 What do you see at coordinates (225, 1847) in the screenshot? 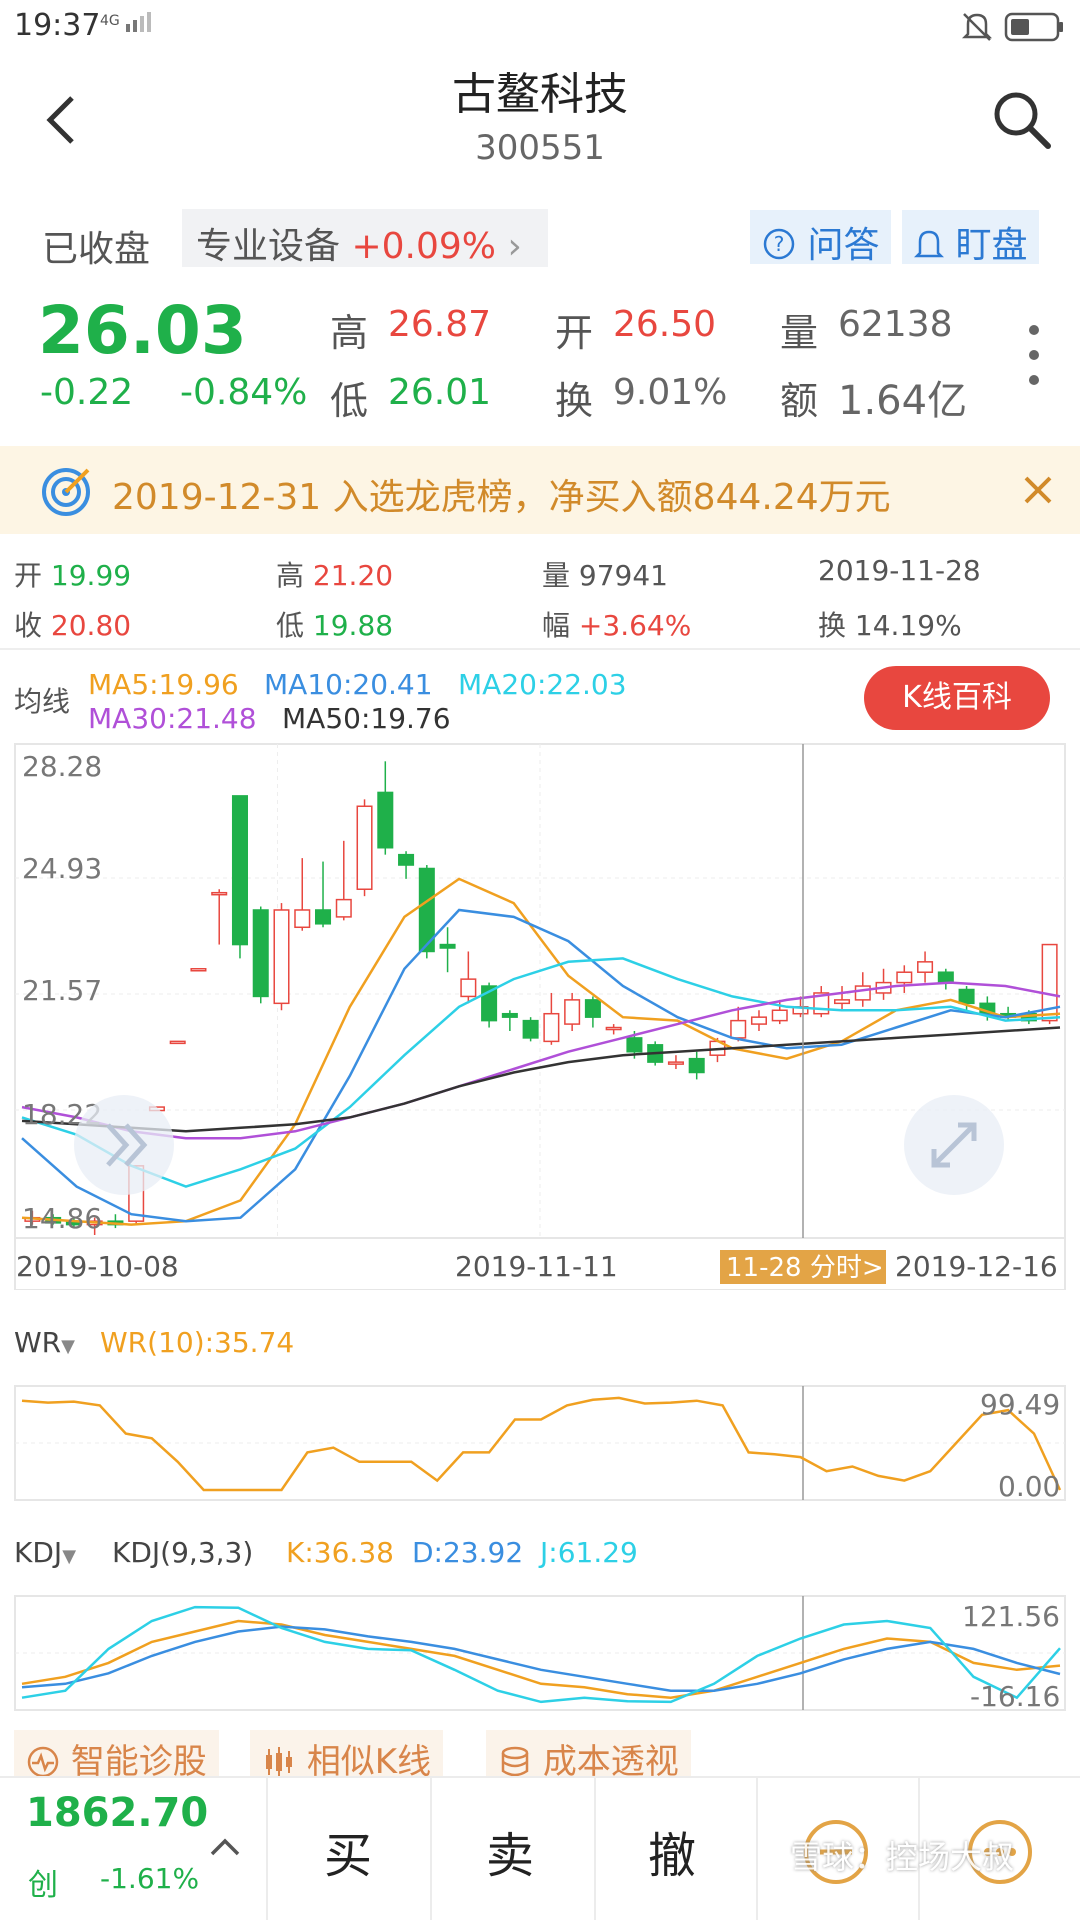
I see `chevron-up-icon` at bounding box center [225, 1847].